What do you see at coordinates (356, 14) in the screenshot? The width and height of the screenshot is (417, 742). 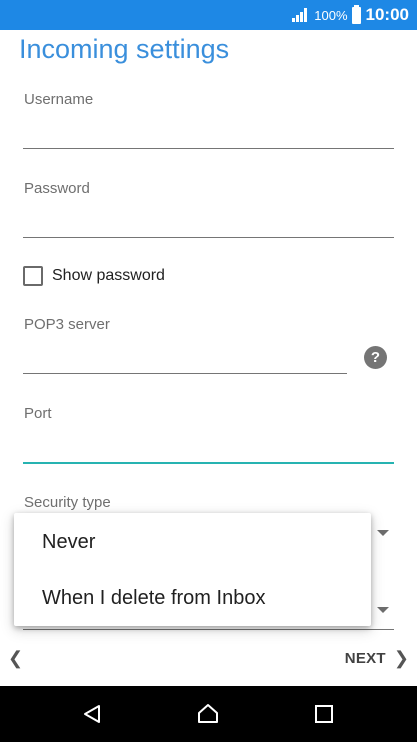 I see `battery-icon` at bounding box center [356, 14].